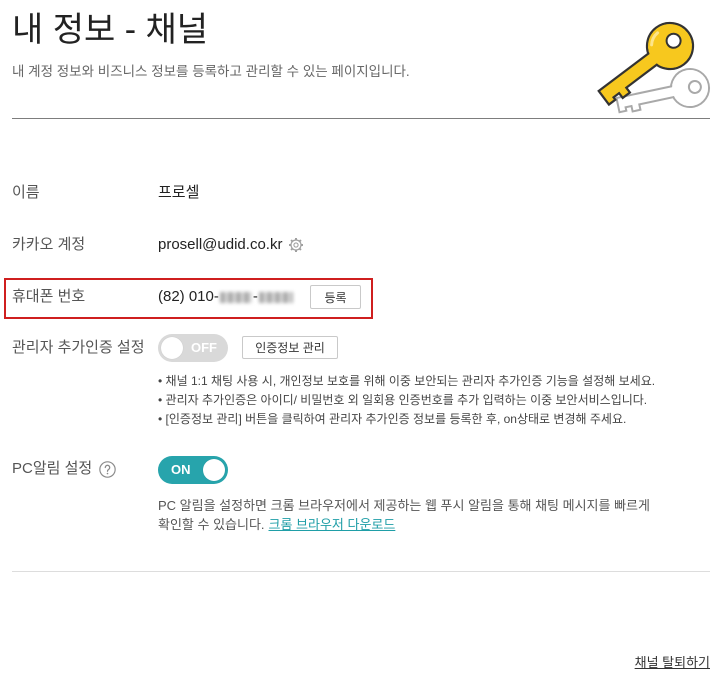 Image resolution: width=722 pixels, height=680 pixels. I want to click on phone-prefix: (82) 010-, so click(188, 296).